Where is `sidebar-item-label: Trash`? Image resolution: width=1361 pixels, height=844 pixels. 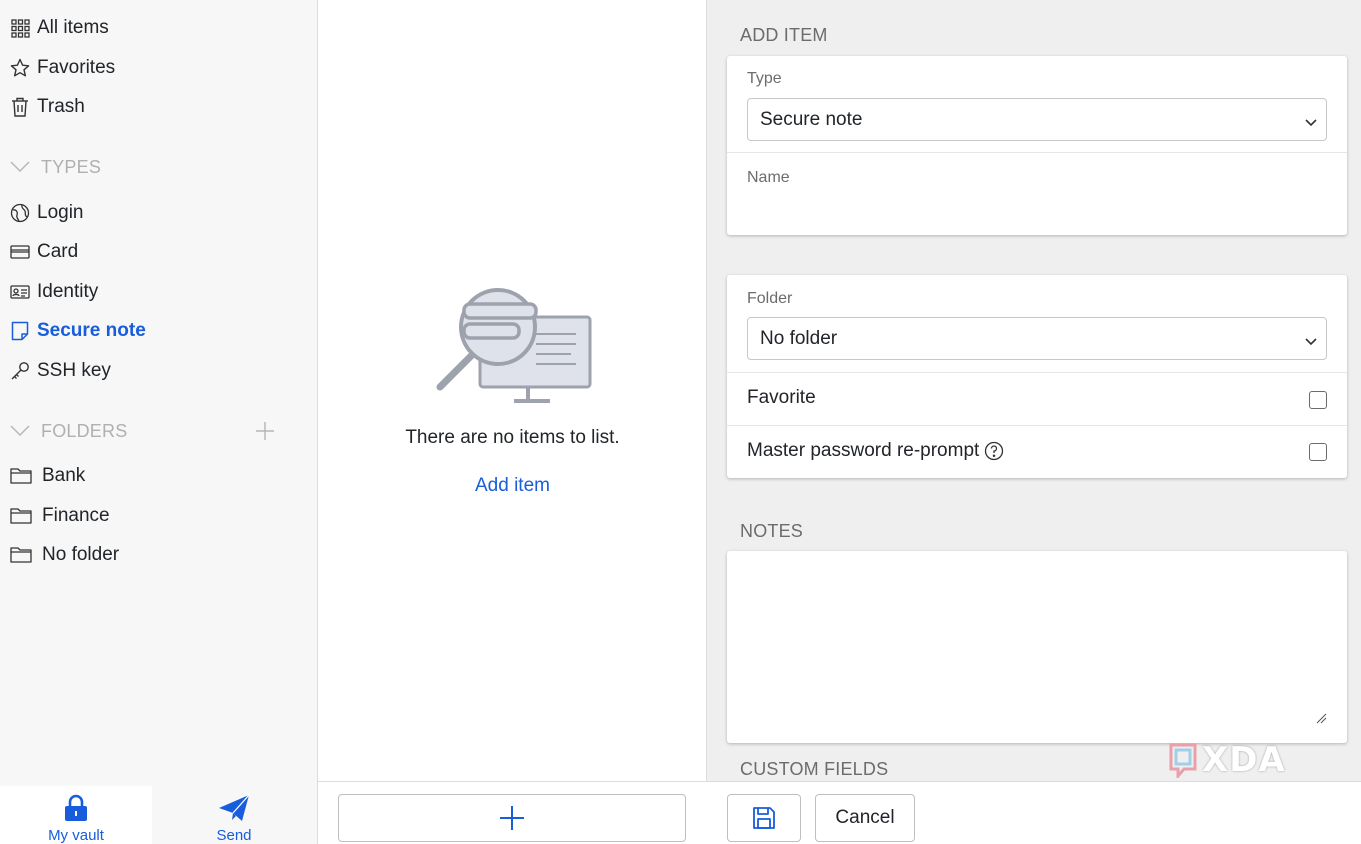
sidebar-item-label: Trash is located at coordinates (61, 106).